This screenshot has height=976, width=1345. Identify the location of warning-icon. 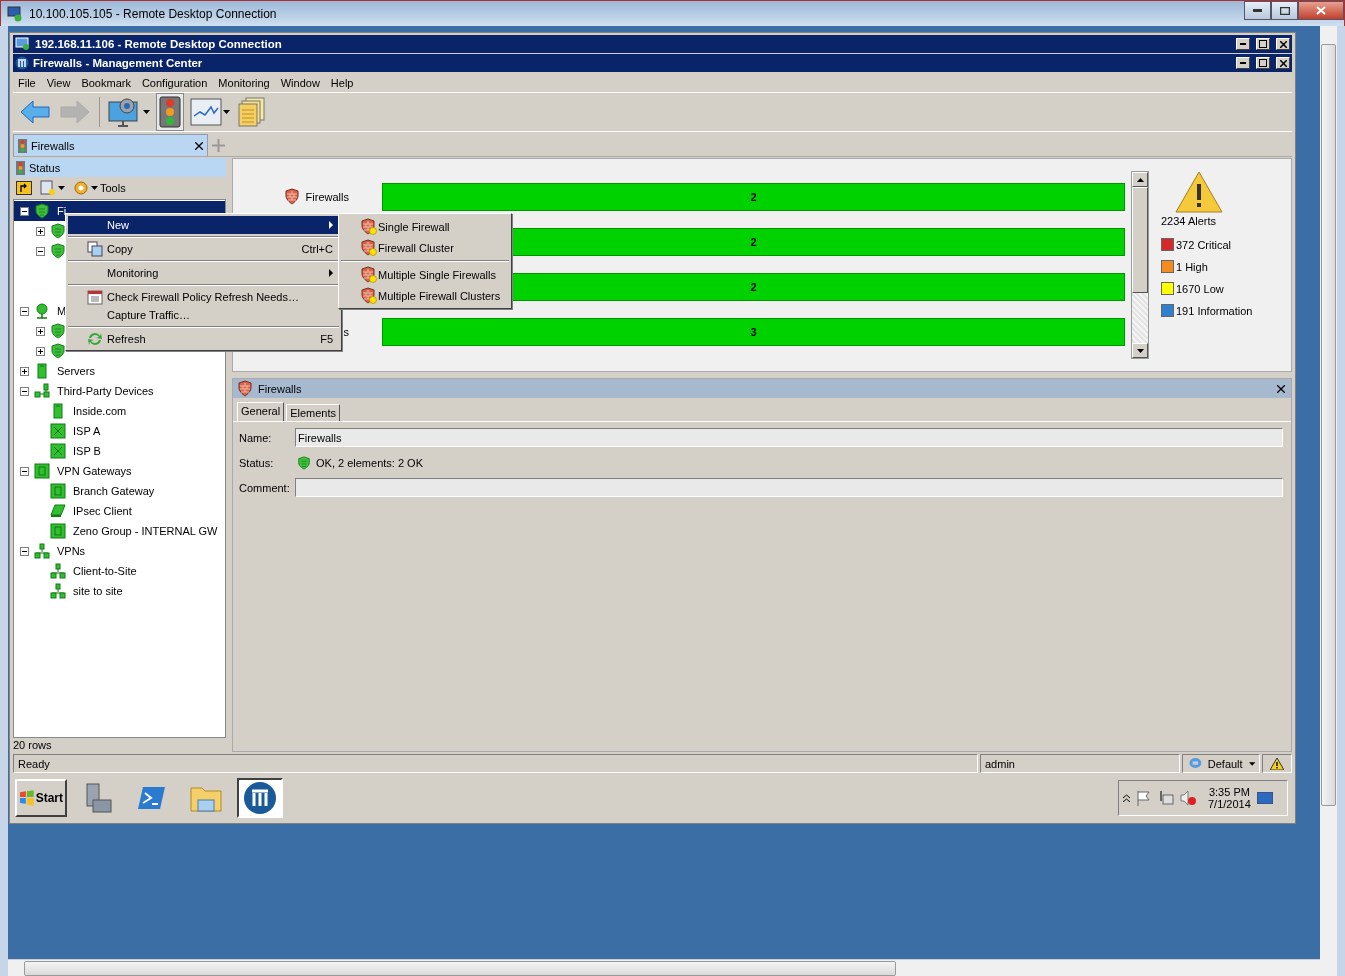
(1277, 763).